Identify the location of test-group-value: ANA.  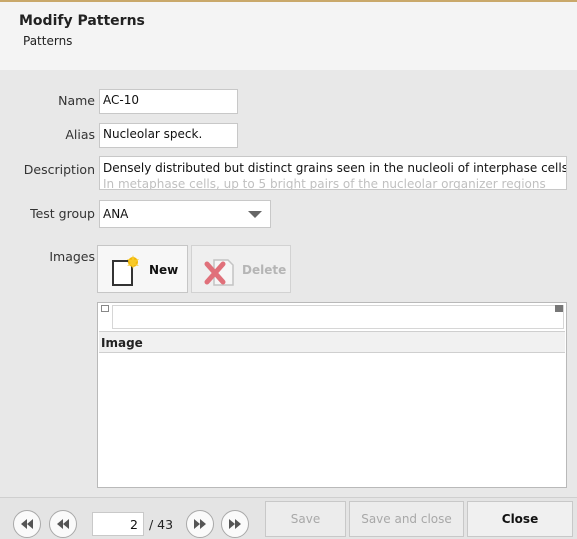
(116, 214).